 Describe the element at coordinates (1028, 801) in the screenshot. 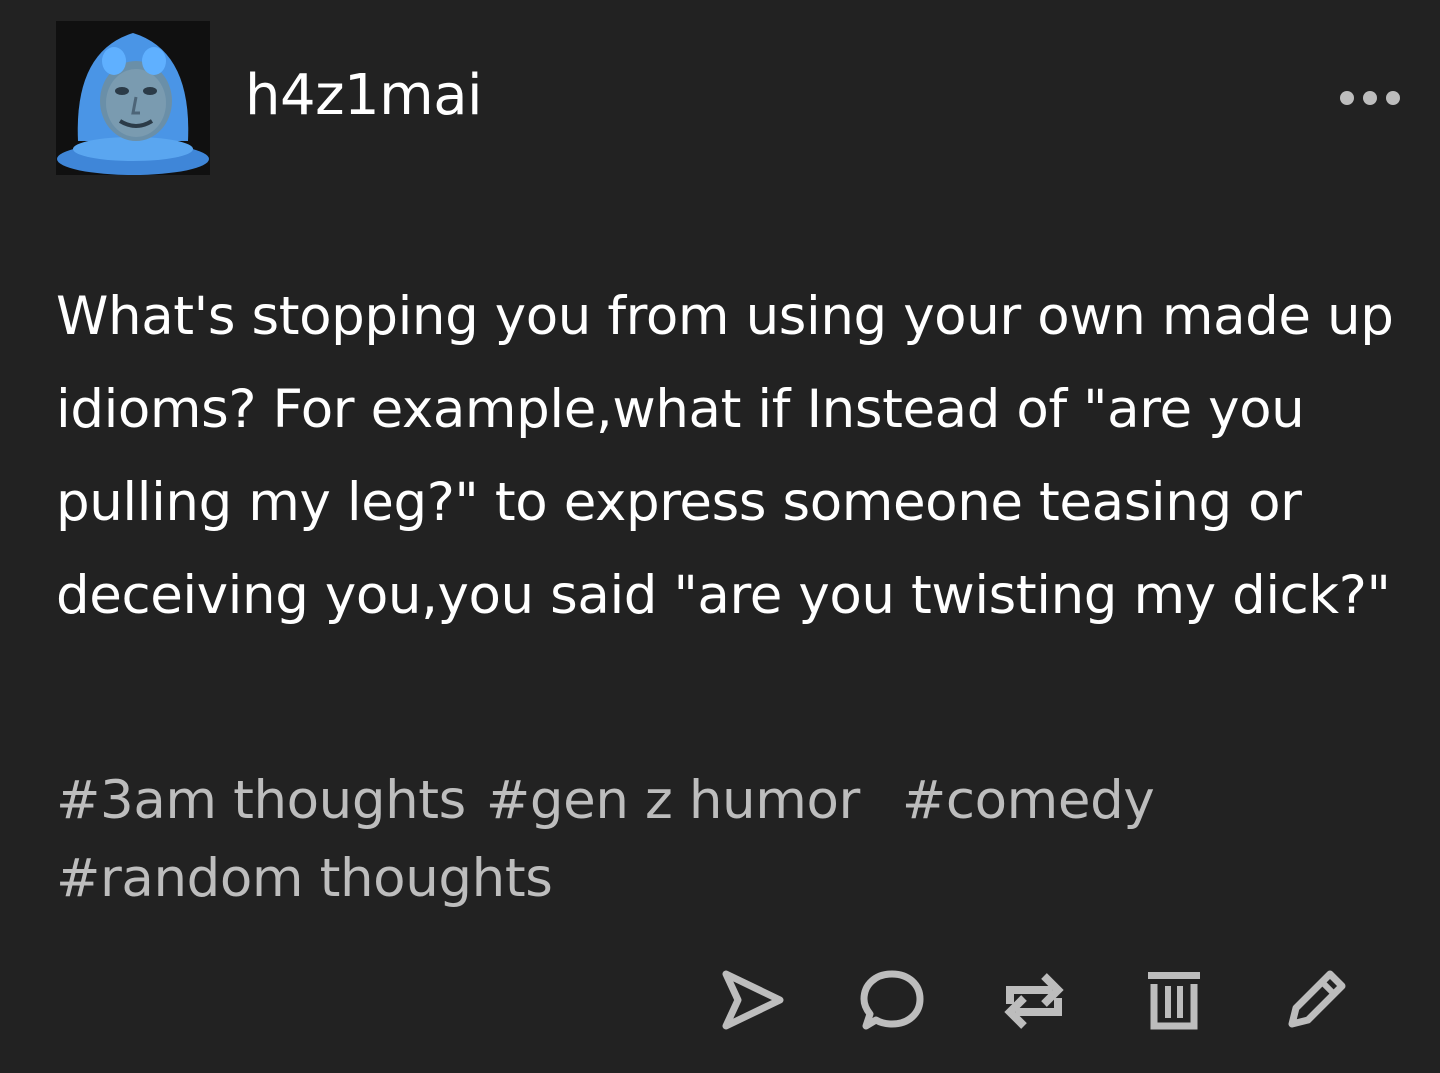

I see `tag-item: #comedy` at that location.